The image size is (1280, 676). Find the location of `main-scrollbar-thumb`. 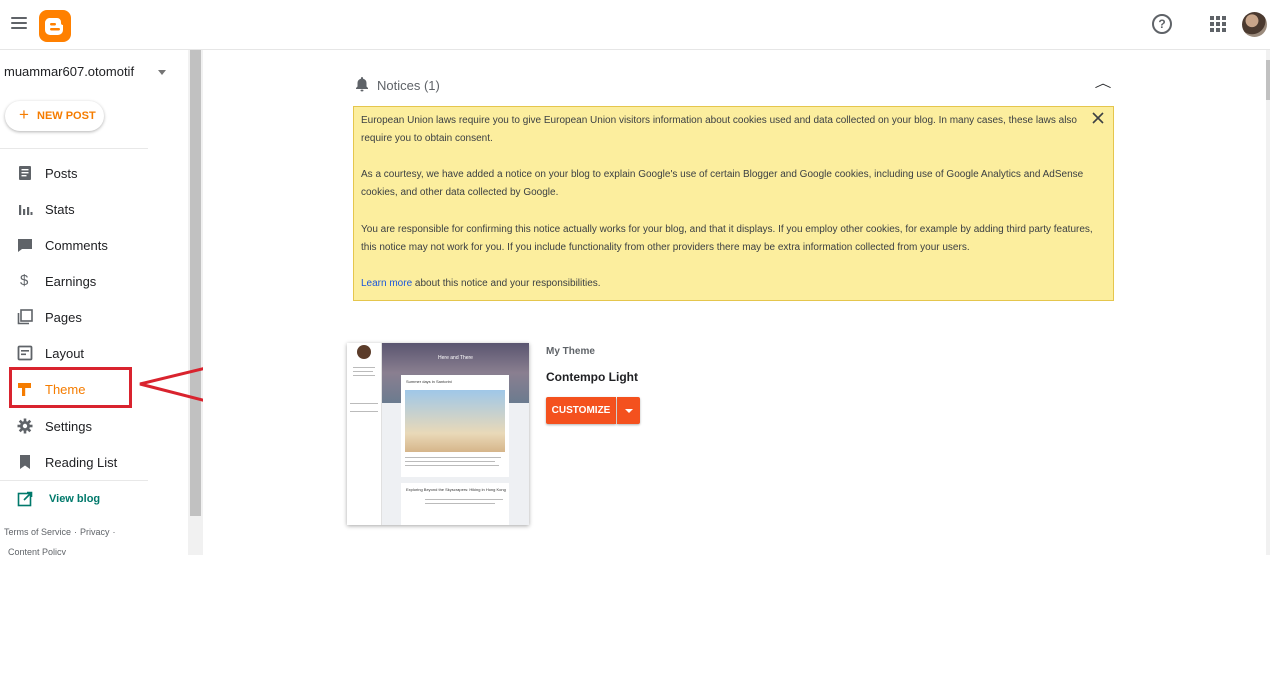

main-scrollbar-thumb is located at coordinates (1268, 80).